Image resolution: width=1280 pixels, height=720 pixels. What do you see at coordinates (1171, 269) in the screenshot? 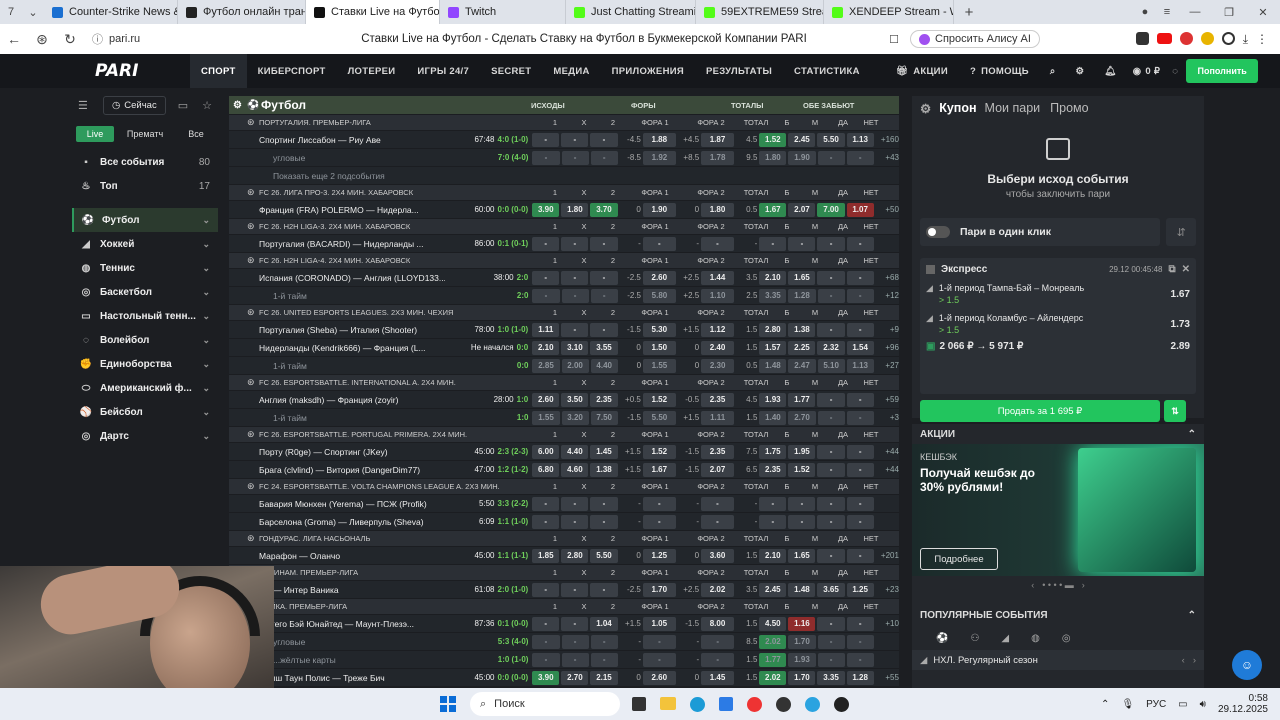
I see `copy-icon: ⧉` at bounding box center [1171, 269].